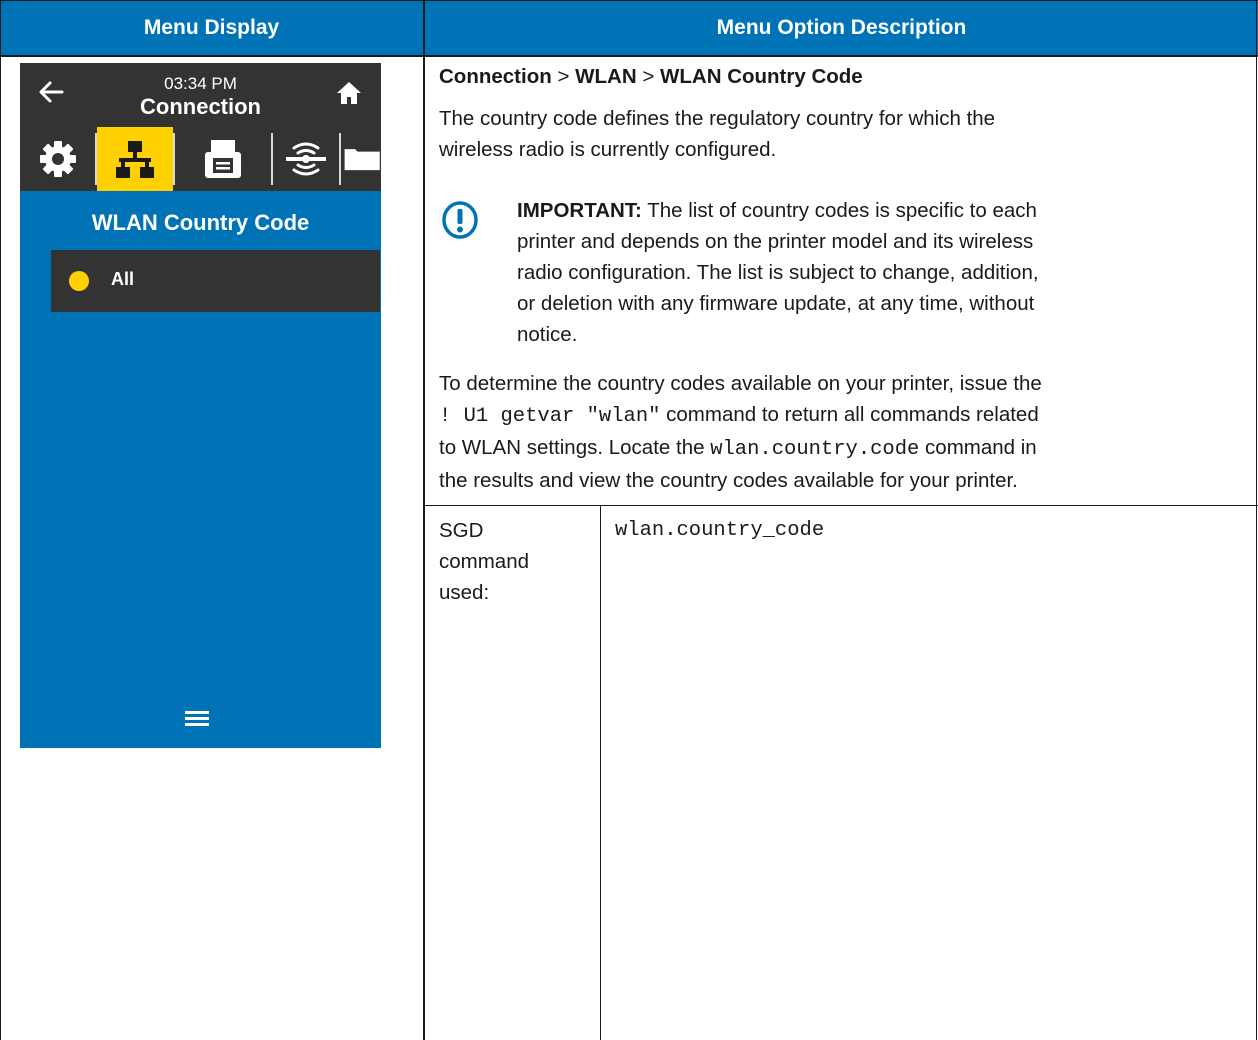  Describe the element at coordinates (841, 505) in the screenshot. I see `row-divider` at that location.